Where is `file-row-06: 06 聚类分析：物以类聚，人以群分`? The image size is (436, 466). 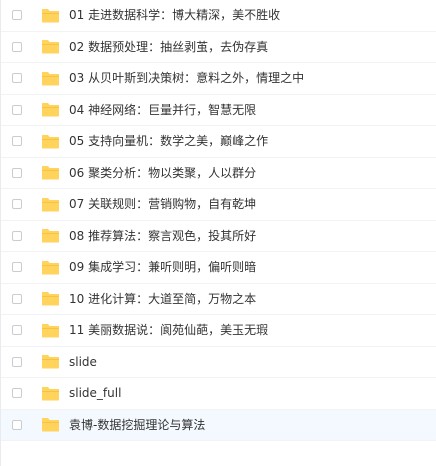 file-row-06: 06 聚类分析：物以类聚，人以群分 is located at coordinates (218, 173).